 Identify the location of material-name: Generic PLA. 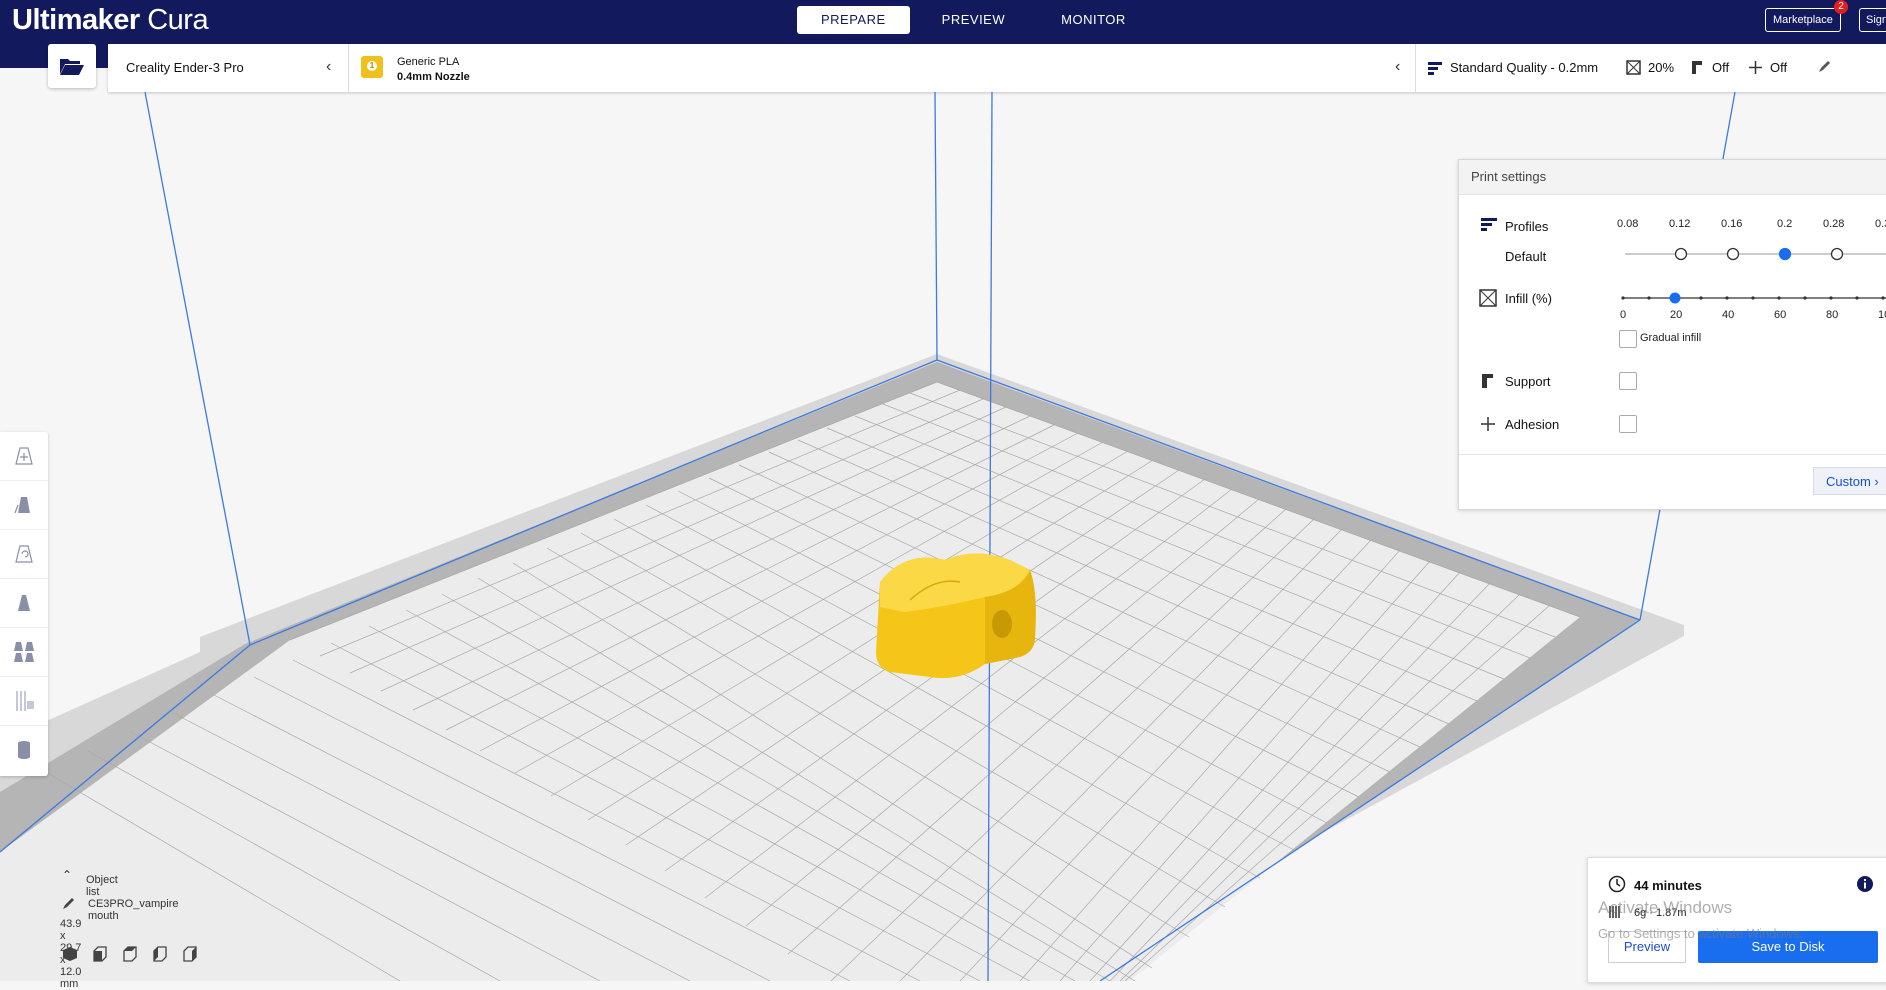
(428, 62).